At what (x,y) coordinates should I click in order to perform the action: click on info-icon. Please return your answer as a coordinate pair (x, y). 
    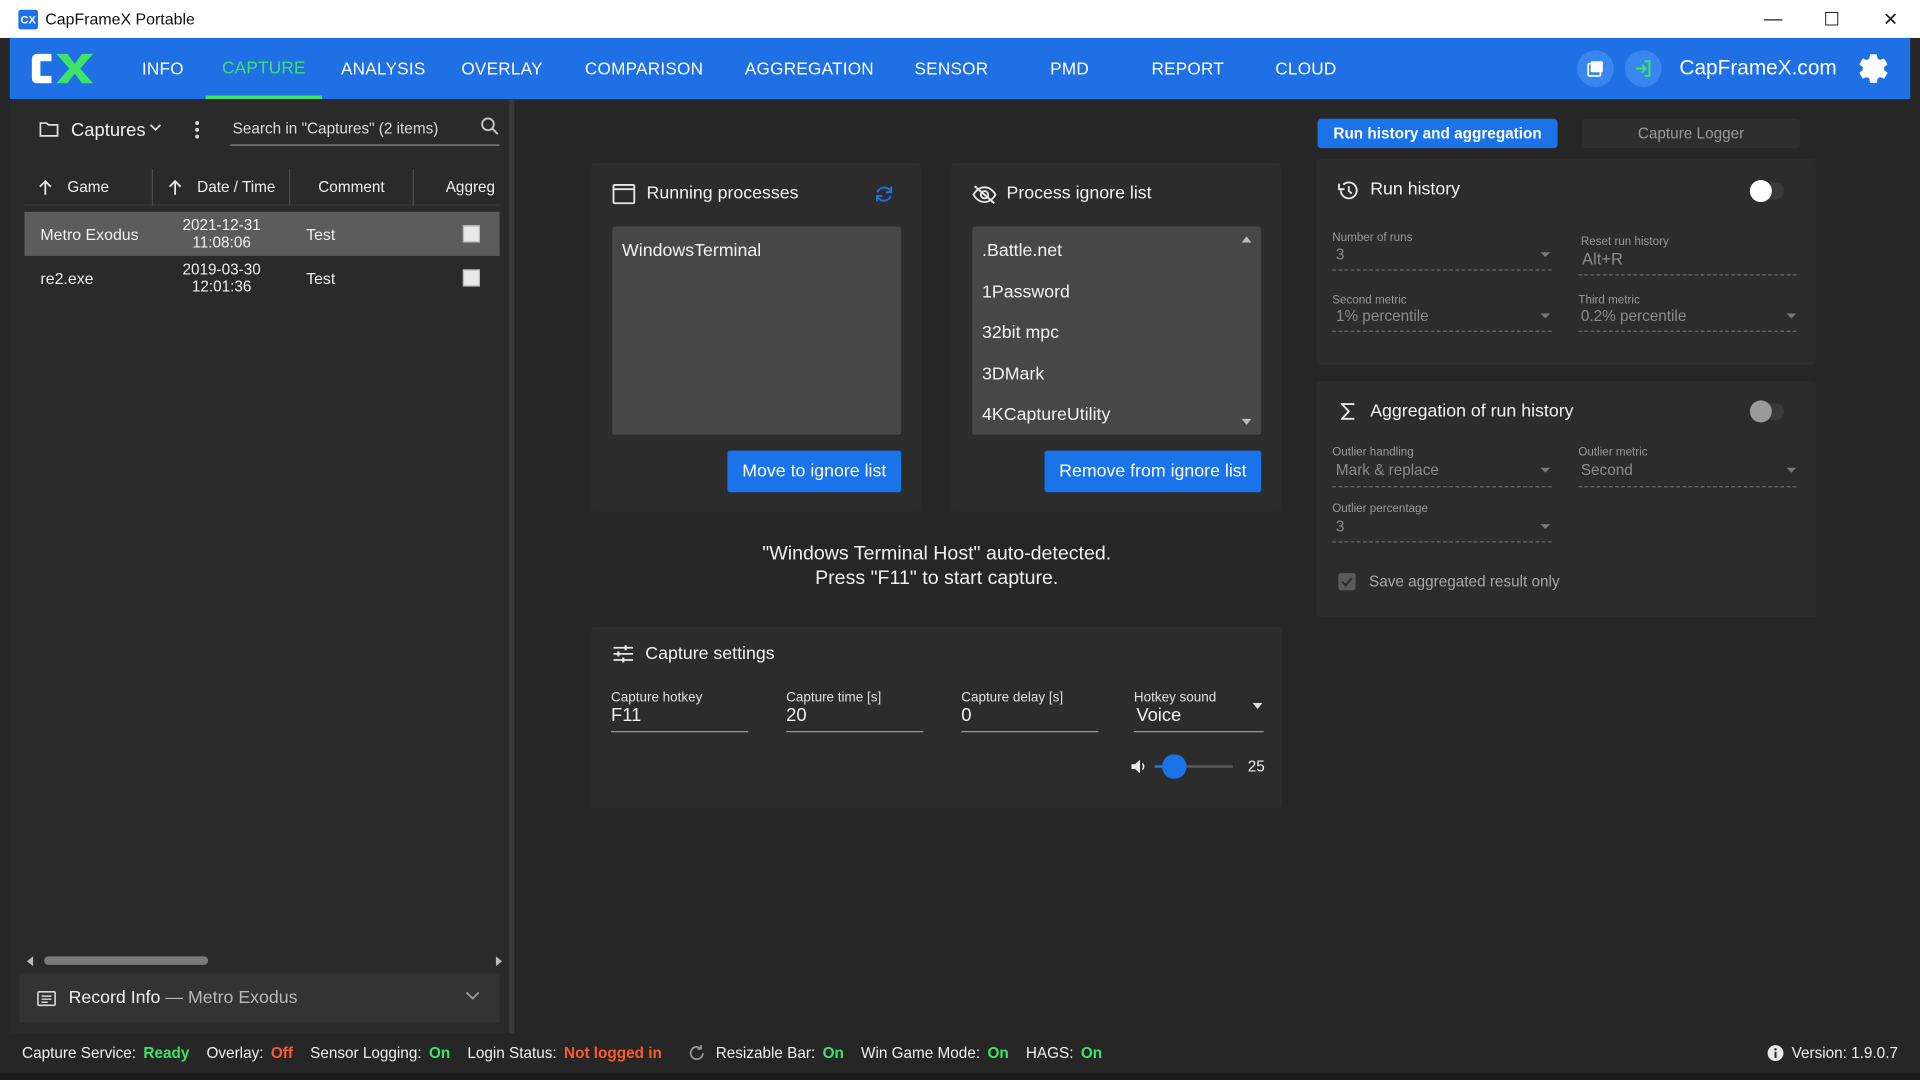
    Looking at the image, I should click on (1775, 1053).